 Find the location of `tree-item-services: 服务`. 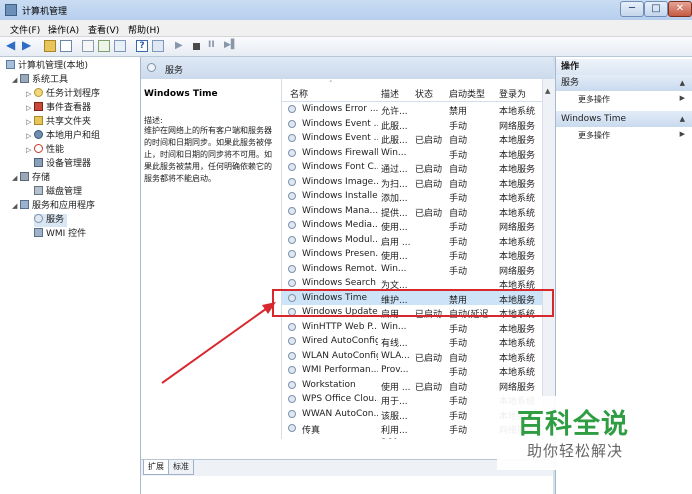

tree-item-services: 服务 is located at coordinates (51, 220).